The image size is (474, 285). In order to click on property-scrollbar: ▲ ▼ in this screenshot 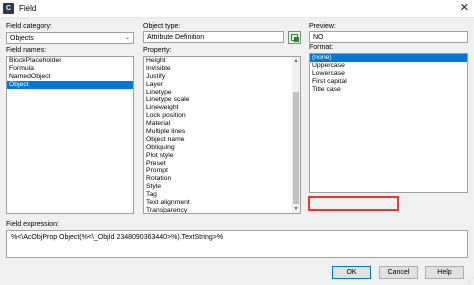, I will do `click(296, 135)`.